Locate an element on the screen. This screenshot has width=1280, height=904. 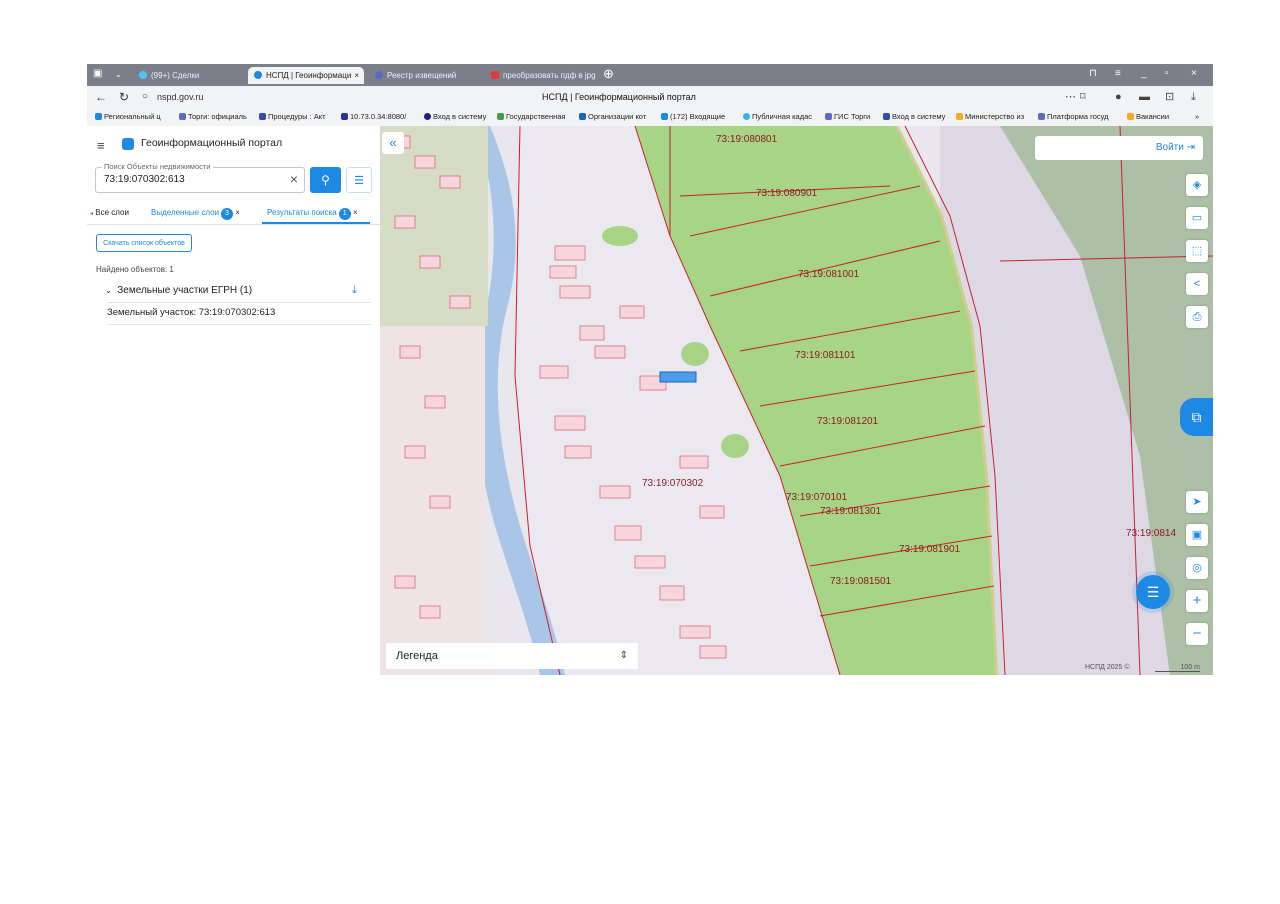
bookmark-item: (172) Входящие is located at coordinates (693, 117).